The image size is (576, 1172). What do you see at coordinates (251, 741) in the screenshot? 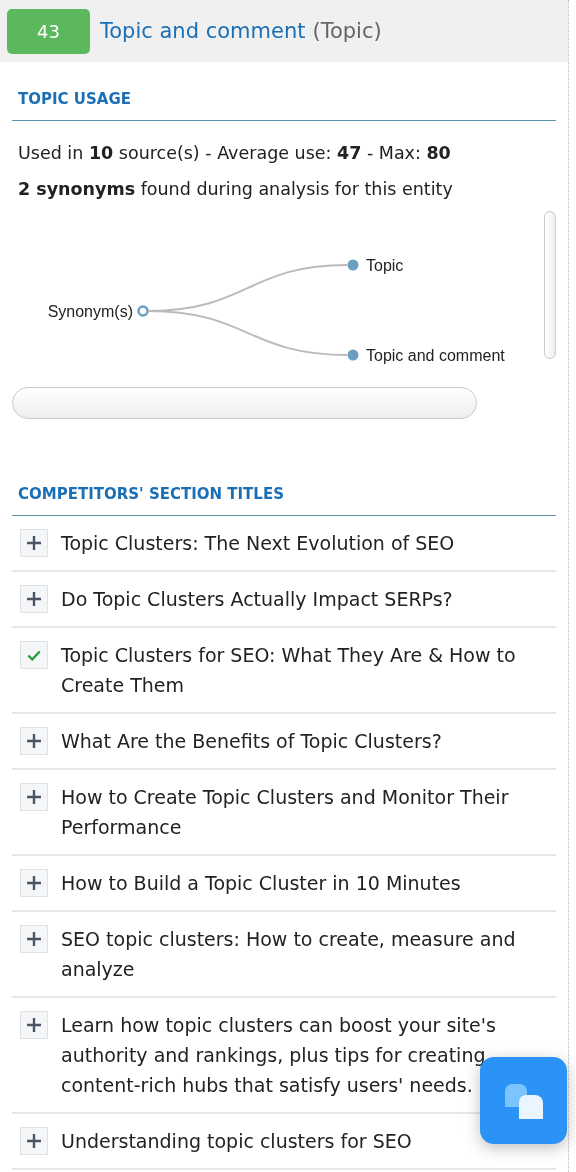
I see `section-title: What Are the Benefits of Topic Clusters?` at bounding box center [251, 741].